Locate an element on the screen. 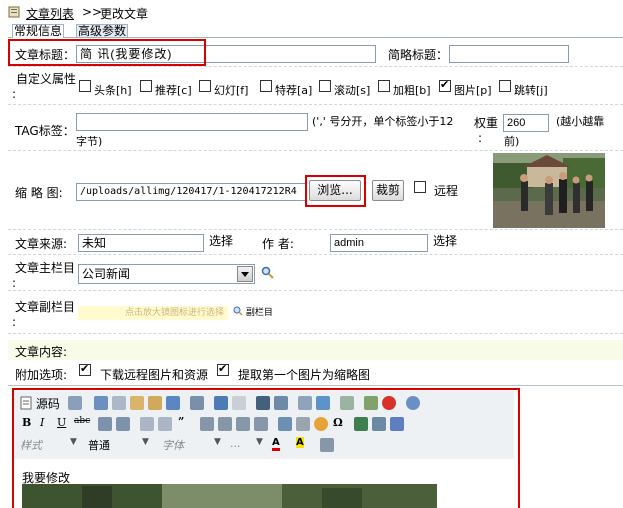 The image size is (623, 508). crop-button: 裁剪 is located at coordinates (388, 190).